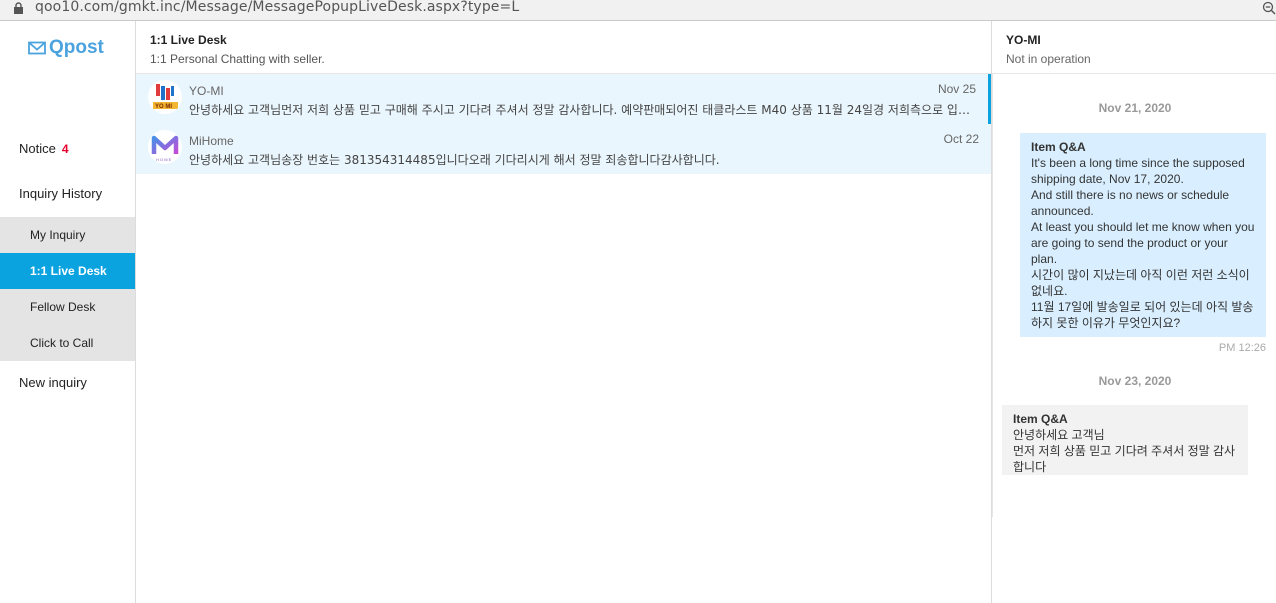 The height and width of the screenshot is (603, 1276). Describe the element at coordinates (237, 59) in the screenshot. I see `page-subtitle: 1:1 Personal Chatting with seller.` at that location.